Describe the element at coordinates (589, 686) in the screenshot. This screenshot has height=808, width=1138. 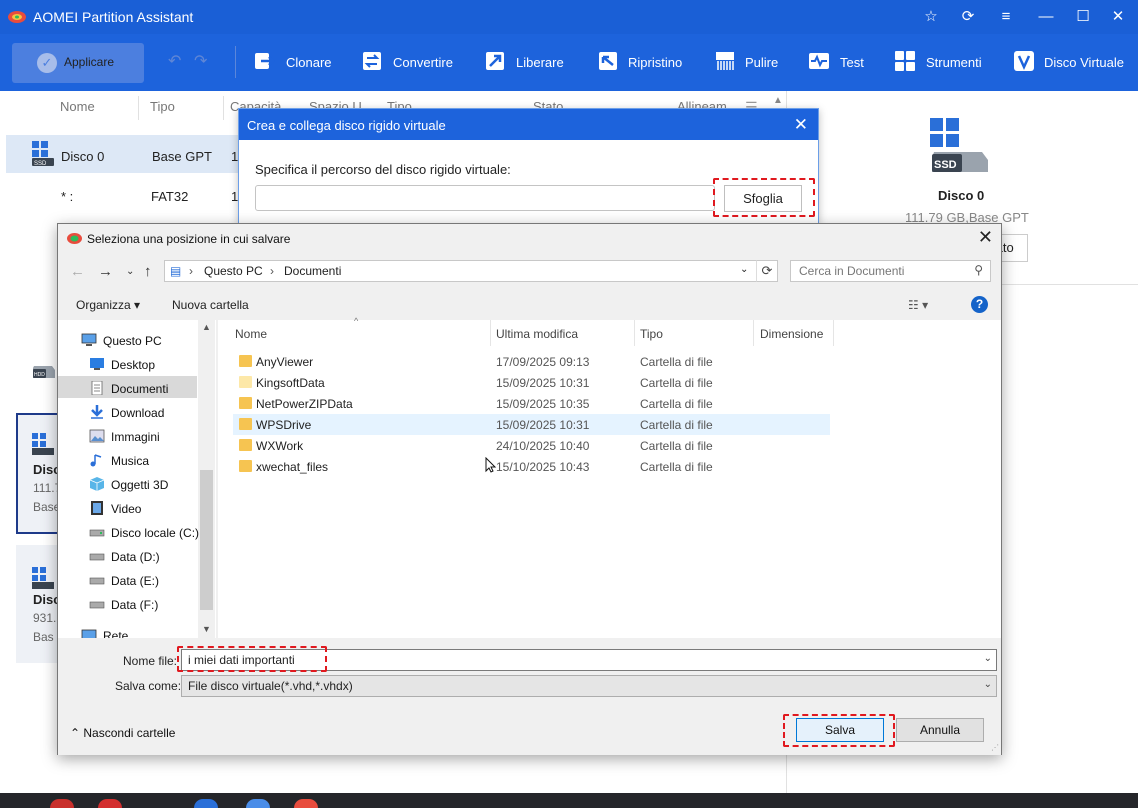
I see `savetype-select: File disco virtuale(*.vhd,*.vhdx) ⌄` at that location.